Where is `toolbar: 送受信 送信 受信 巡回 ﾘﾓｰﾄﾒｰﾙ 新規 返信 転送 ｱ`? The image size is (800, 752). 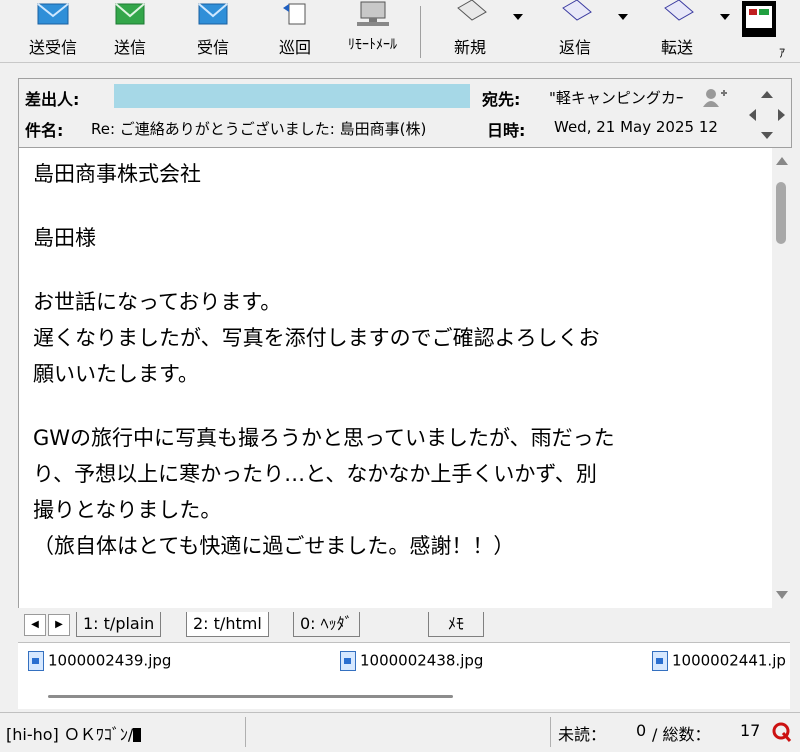
toolbar: 送受信 送信 受信 巡回 ﾘﾓｰﾄﾒｰﾙ 新規 返信 転送 ｱ is located at coordinates (400, 31).